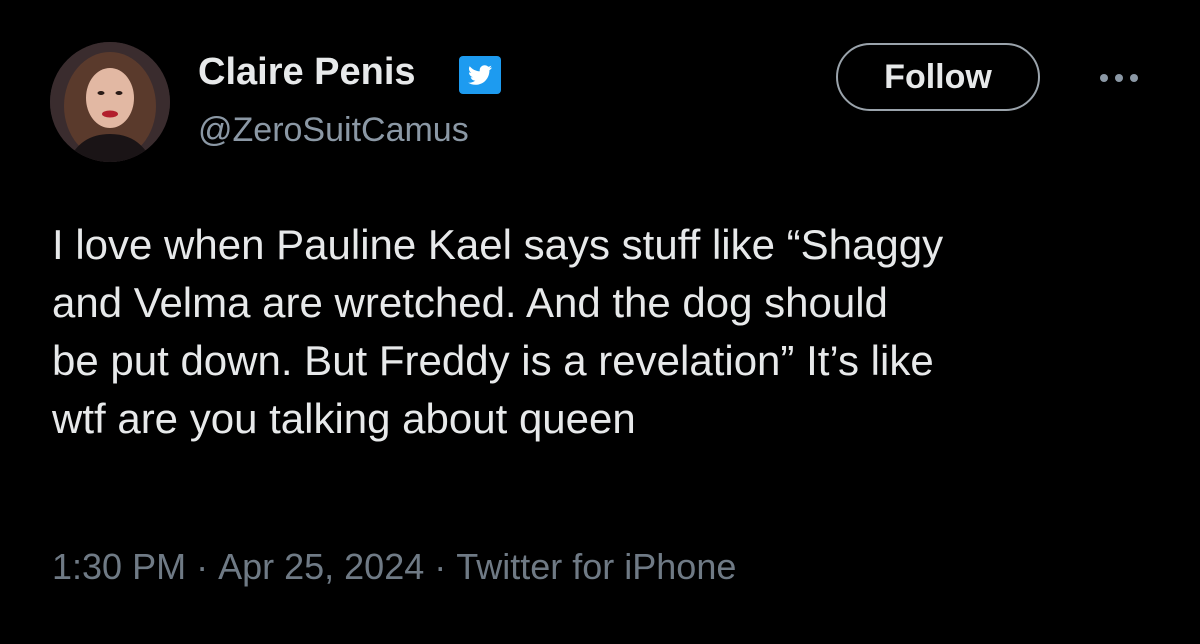  What do you see at coordinates (480, 75) in the screenshot?
I see `twitter-bird-verified-icon` at bounding box center [480, 75].